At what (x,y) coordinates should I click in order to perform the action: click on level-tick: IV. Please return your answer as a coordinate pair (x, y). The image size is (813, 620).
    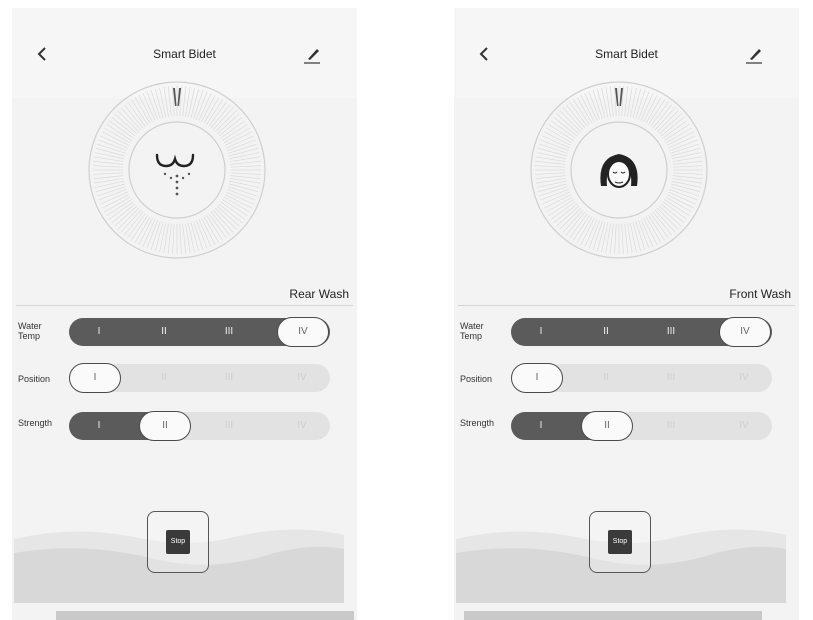
    Looking at the image, I should click on (744, 425).